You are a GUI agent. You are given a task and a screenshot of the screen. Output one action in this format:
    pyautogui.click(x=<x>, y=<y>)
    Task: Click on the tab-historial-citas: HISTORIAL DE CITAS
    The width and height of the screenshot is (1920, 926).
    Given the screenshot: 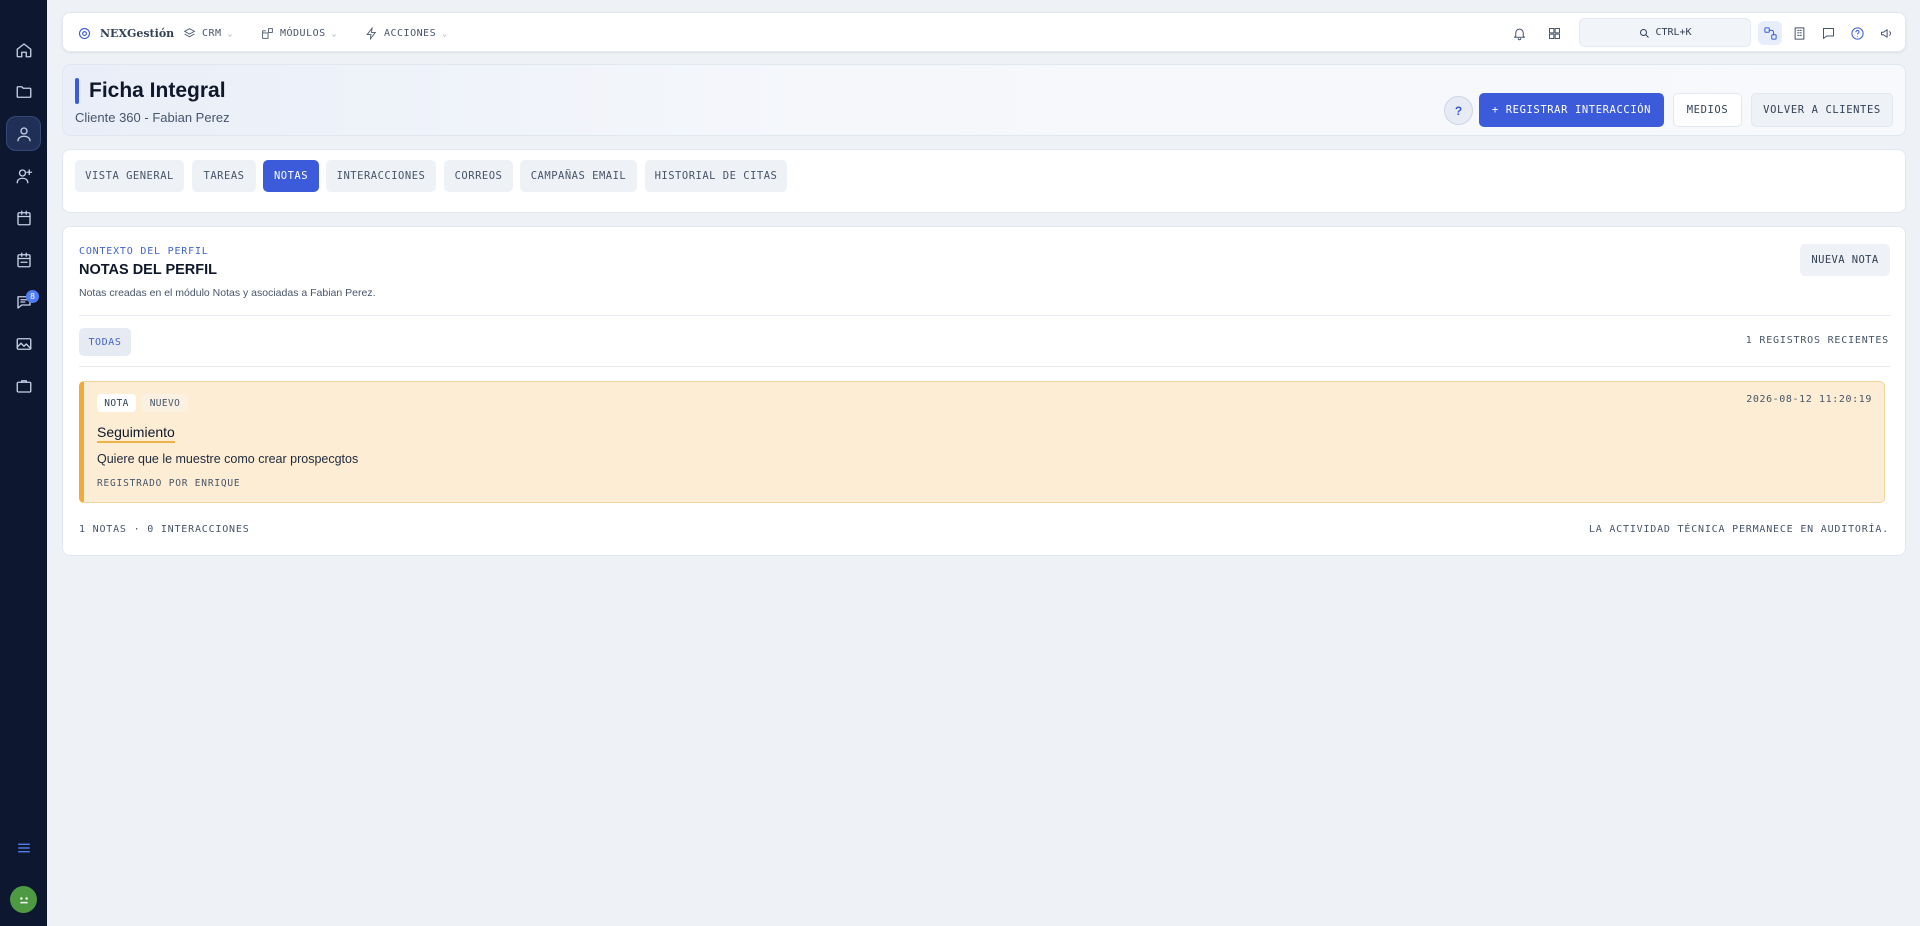 What is the action you would take?
    pyautogui.click(x=716, y=176)
    